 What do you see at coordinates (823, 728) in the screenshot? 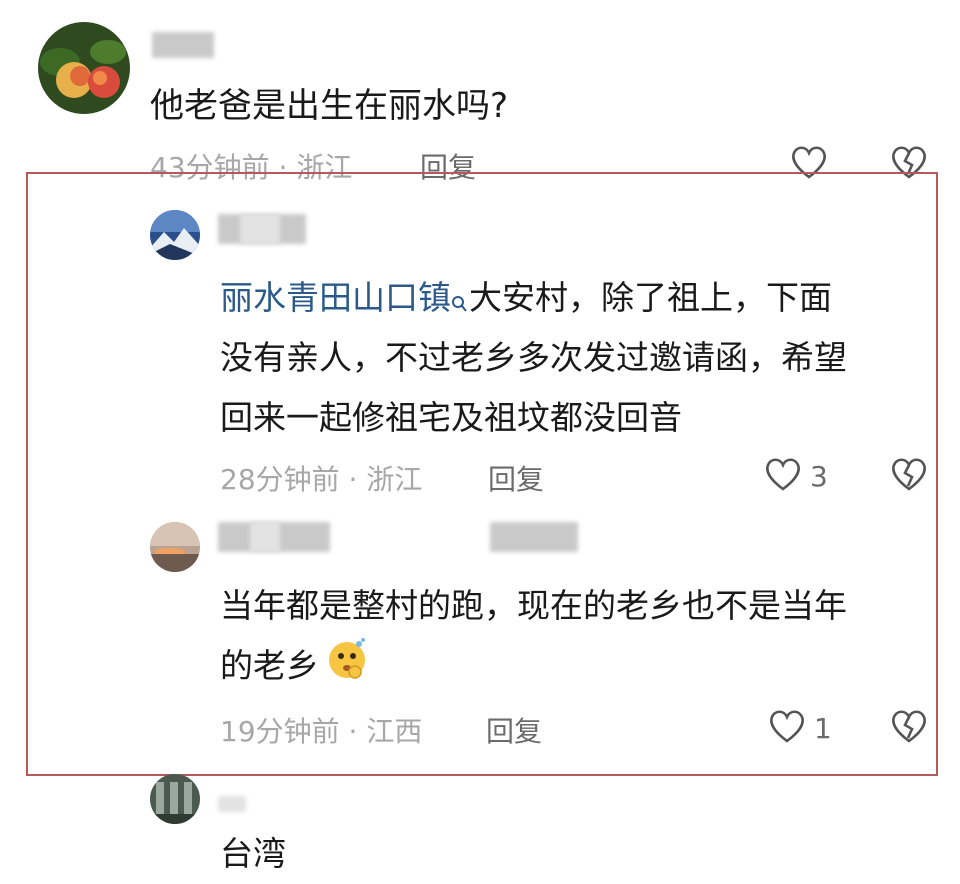
I see `like-count: 1` at bounding box center [823, 728].